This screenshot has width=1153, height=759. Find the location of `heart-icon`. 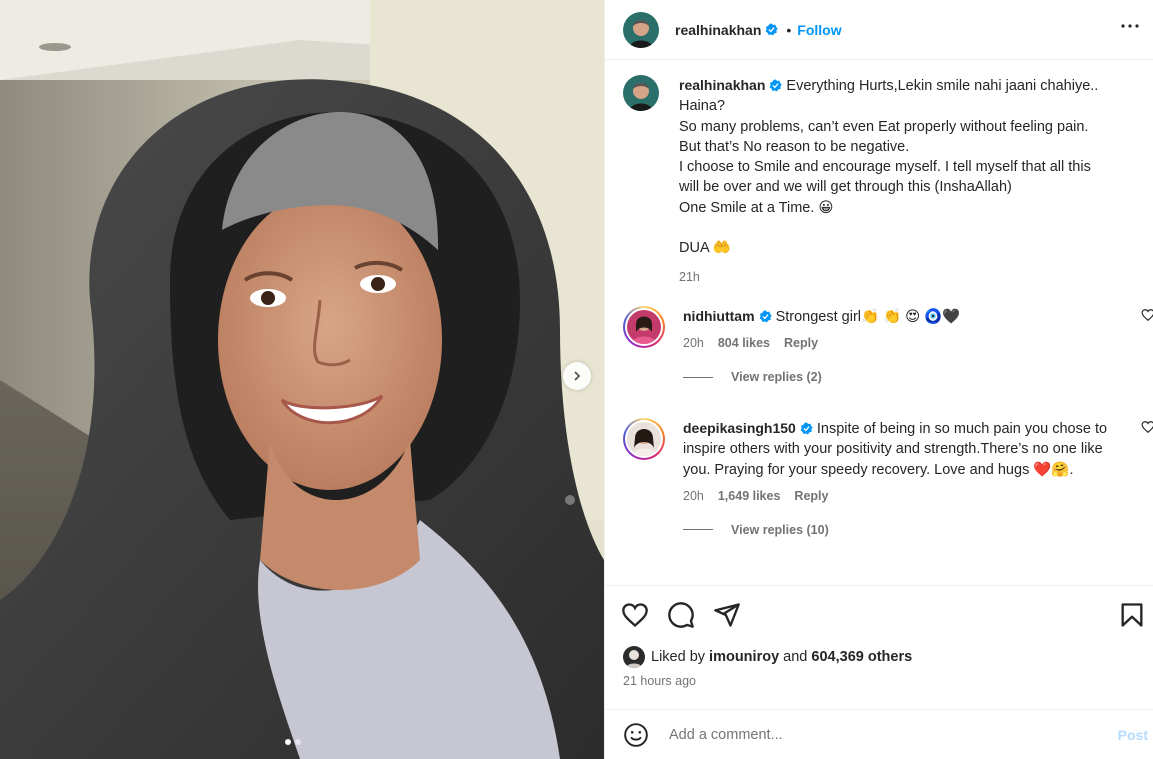

heart-icon is located at coordinates (635, 615).